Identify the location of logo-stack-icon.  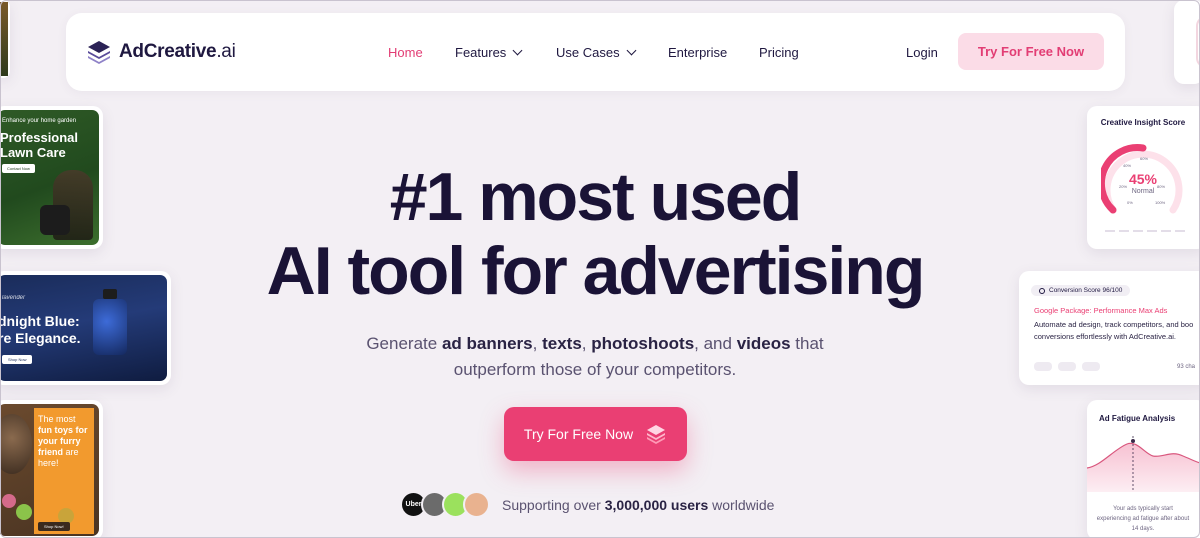
(99, 52).